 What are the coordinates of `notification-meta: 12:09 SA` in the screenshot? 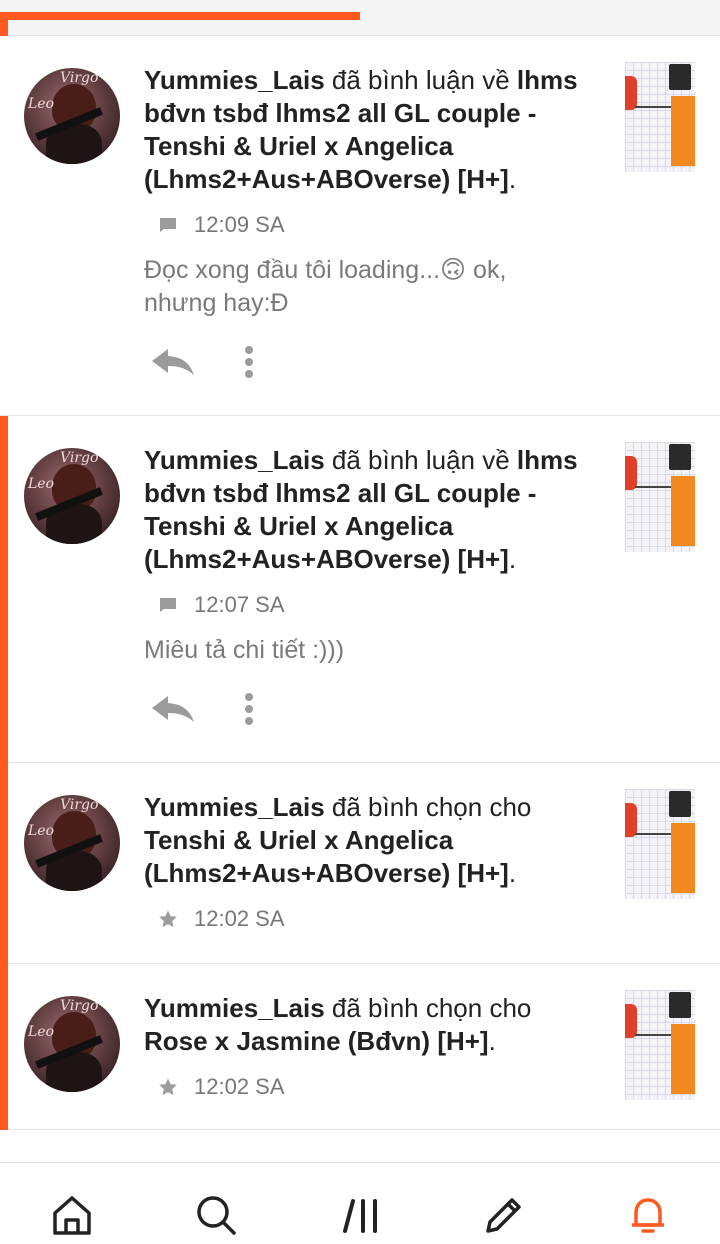 It's located at (371, 225).